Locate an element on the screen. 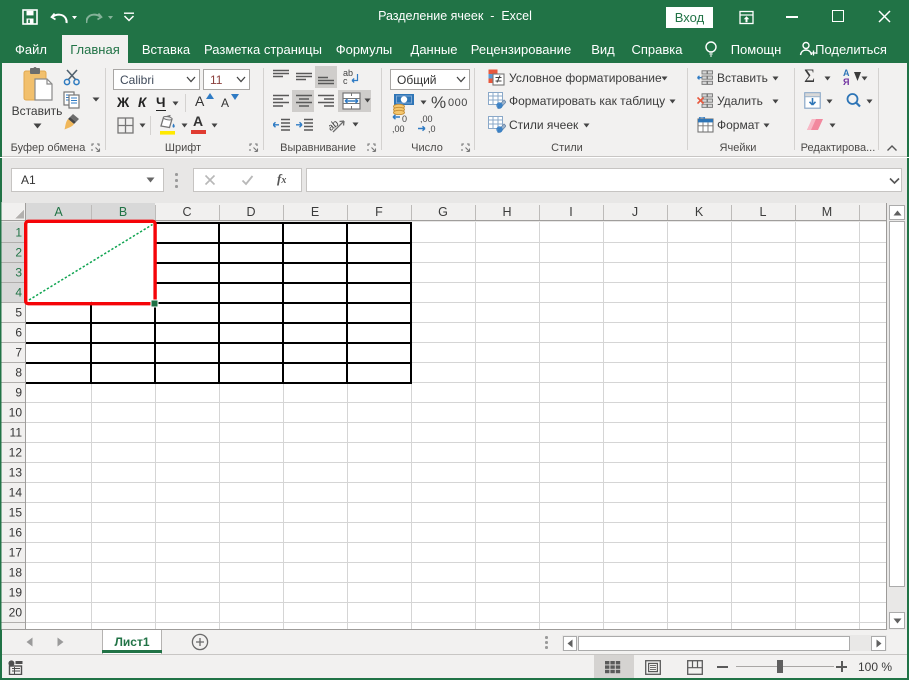  svg-text: 8 is located at coordinates (18, 373).